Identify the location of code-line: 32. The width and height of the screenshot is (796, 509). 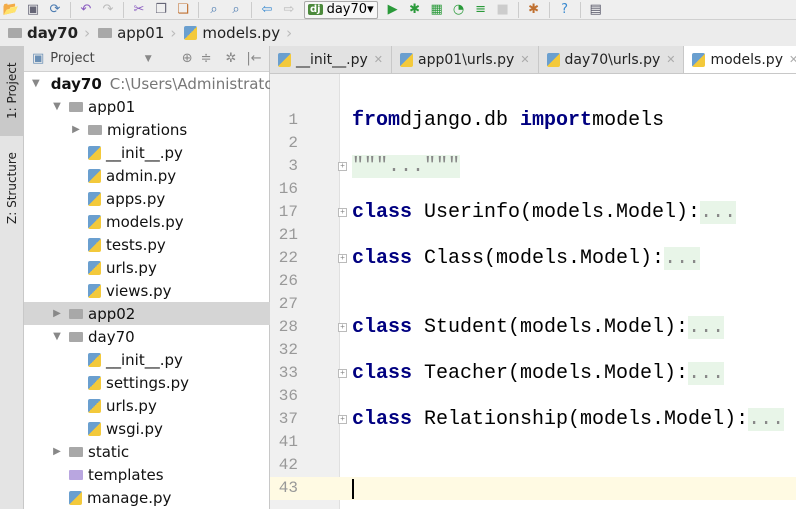
(533, 350).